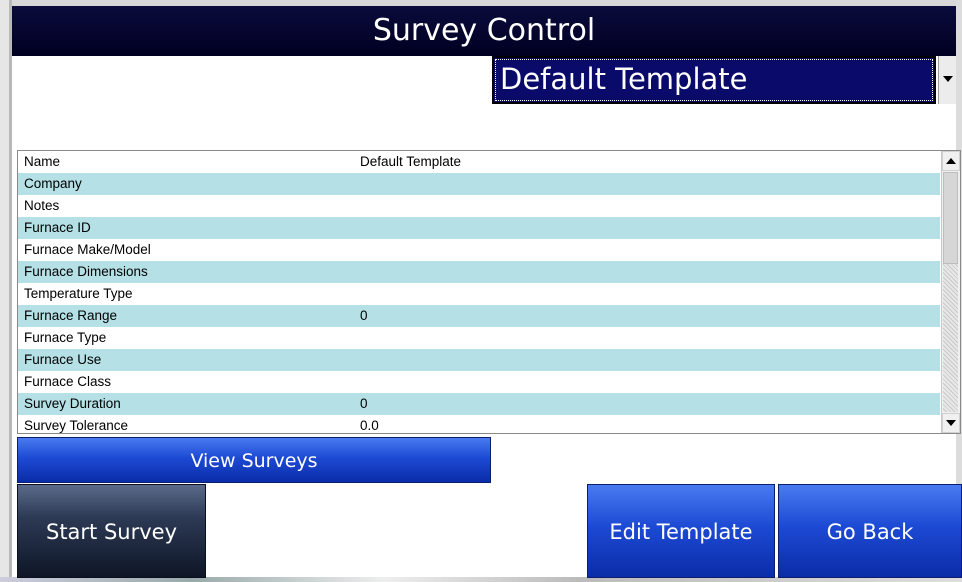  What do you see at coordinates (411, 161) in the screenshot?
I see `row-value: Default Template` at bounding box center [411, 161].